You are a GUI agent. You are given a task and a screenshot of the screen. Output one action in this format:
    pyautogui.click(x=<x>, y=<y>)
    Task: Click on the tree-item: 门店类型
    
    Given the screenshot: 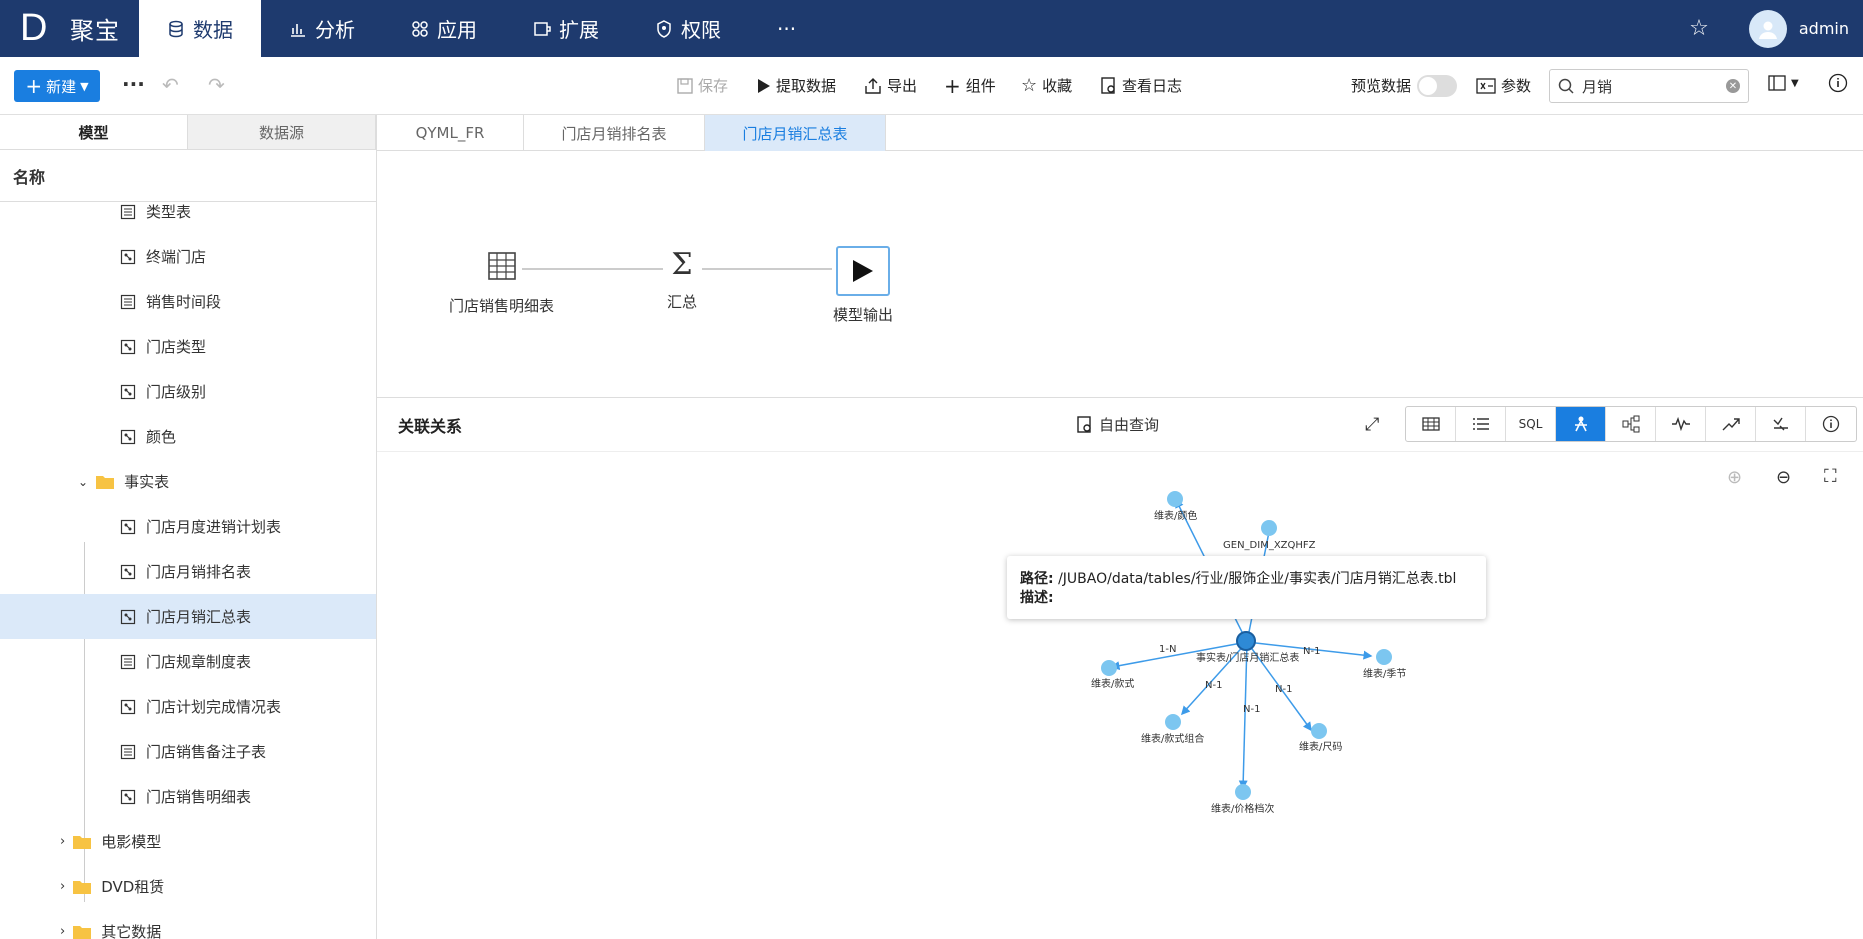 What is the action you would take?
    pyautogui.click(x=188, y=346)
    